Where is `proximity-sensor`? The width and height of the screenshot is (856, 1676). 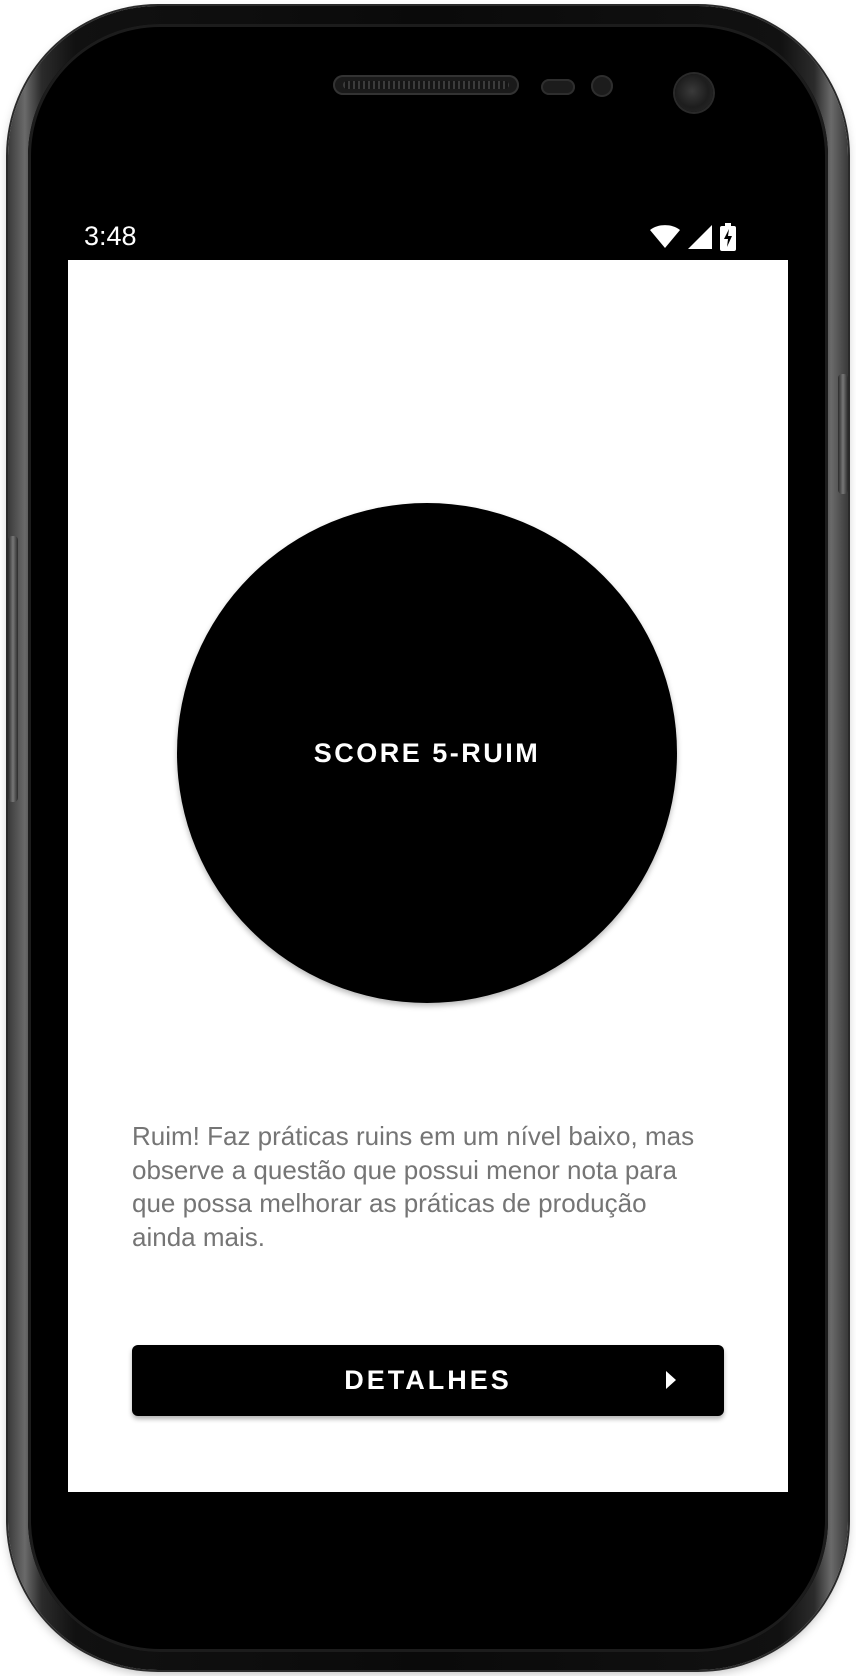
proximity-sensor is located at coordinates (558, 87).